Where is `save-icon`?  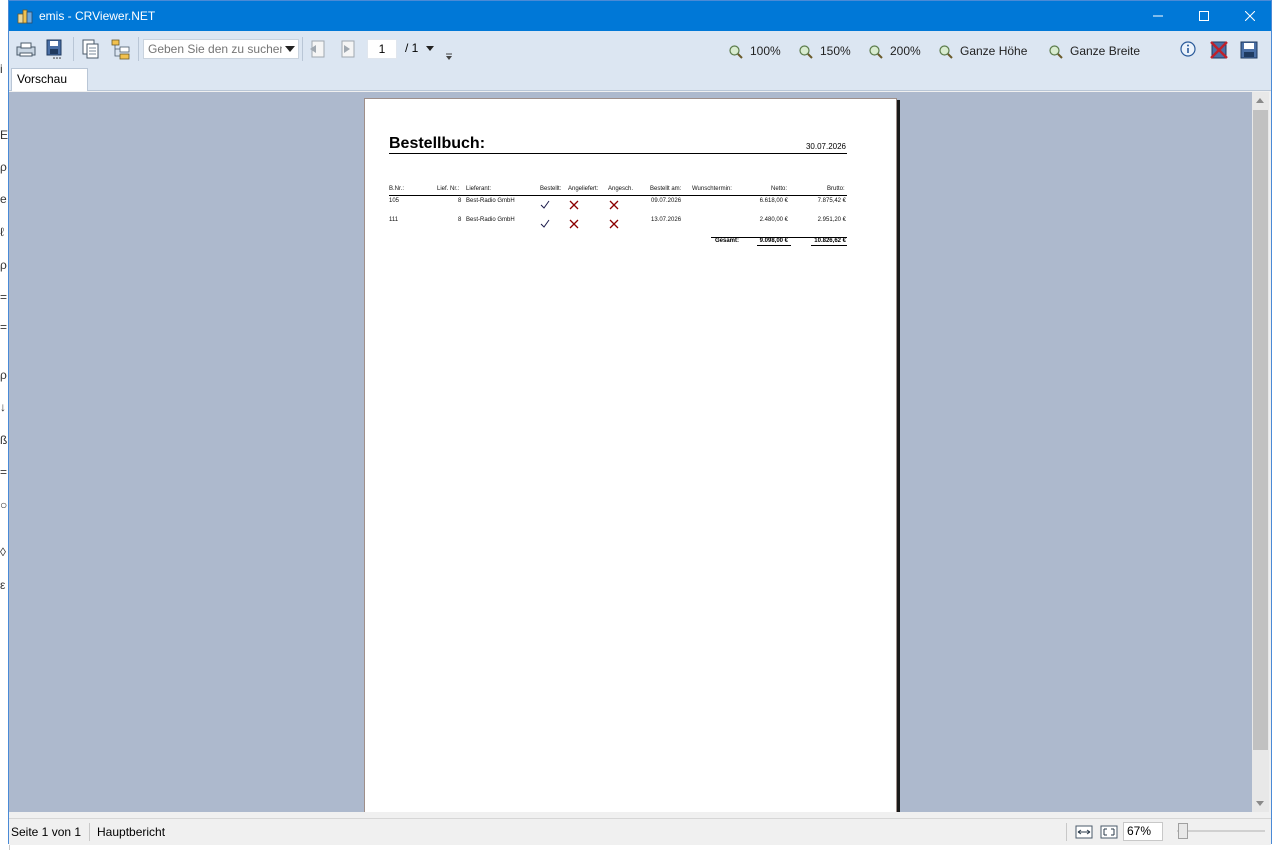
save-icon is located at coordinates (1249, 50).